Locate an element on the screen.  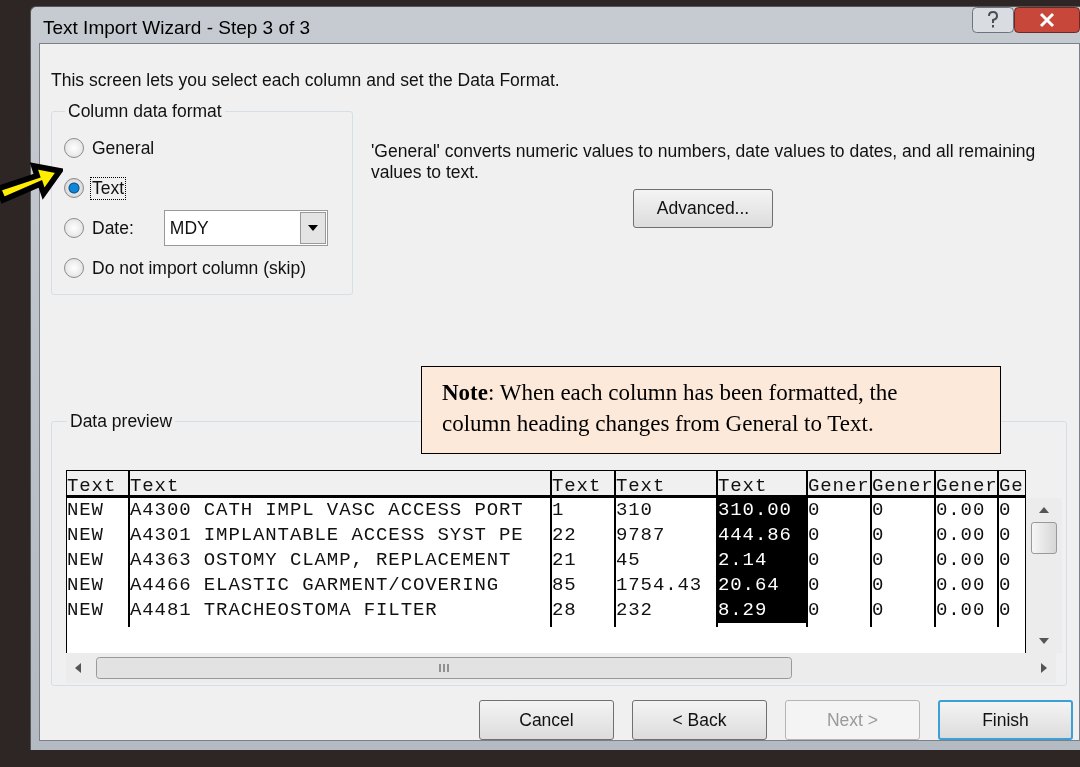
radio-label: General is located at coordinates (123, 148).